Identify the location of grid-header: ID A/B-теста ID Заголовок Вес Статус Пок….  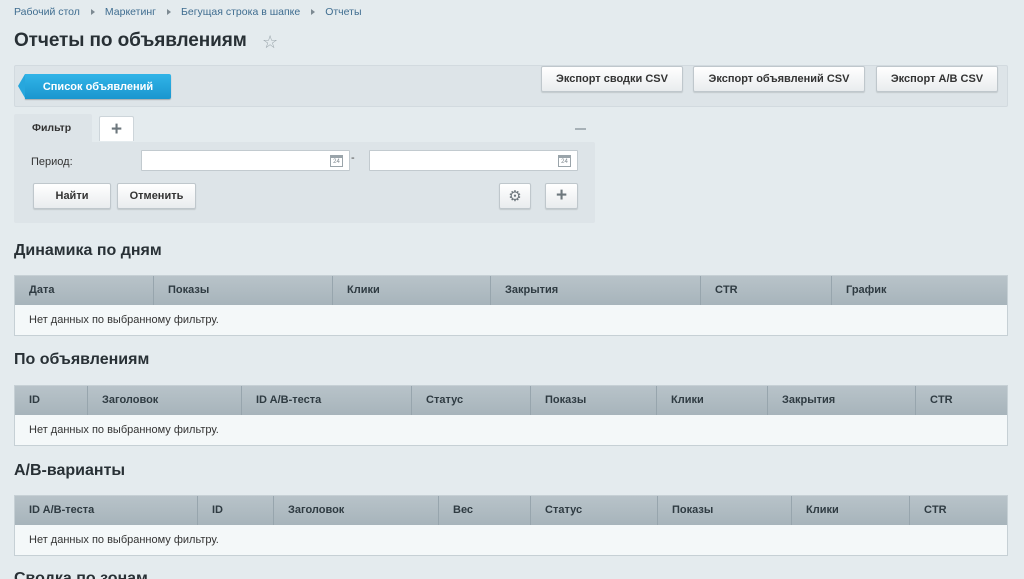
(511, 510).